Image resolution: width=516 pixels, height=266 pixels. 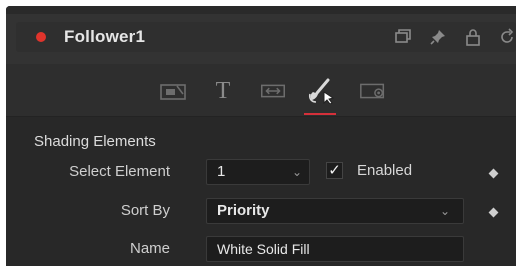 What do you see at coordinates (258, 172) in the screenshot?
I see `select-element-dropdown: 1 ⌄` at bounding box center [258, 172].